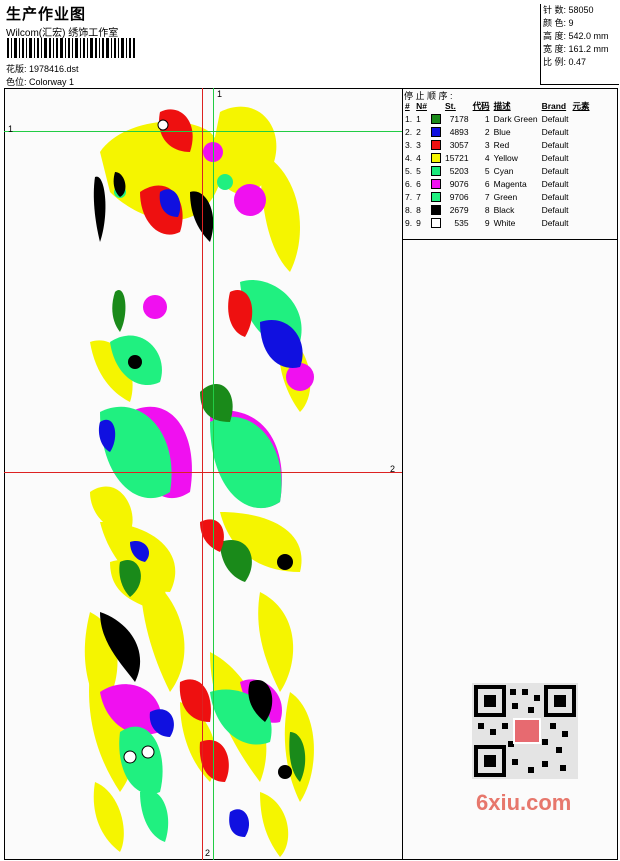  I want to click on needle-number: 3, so click(418, 144).